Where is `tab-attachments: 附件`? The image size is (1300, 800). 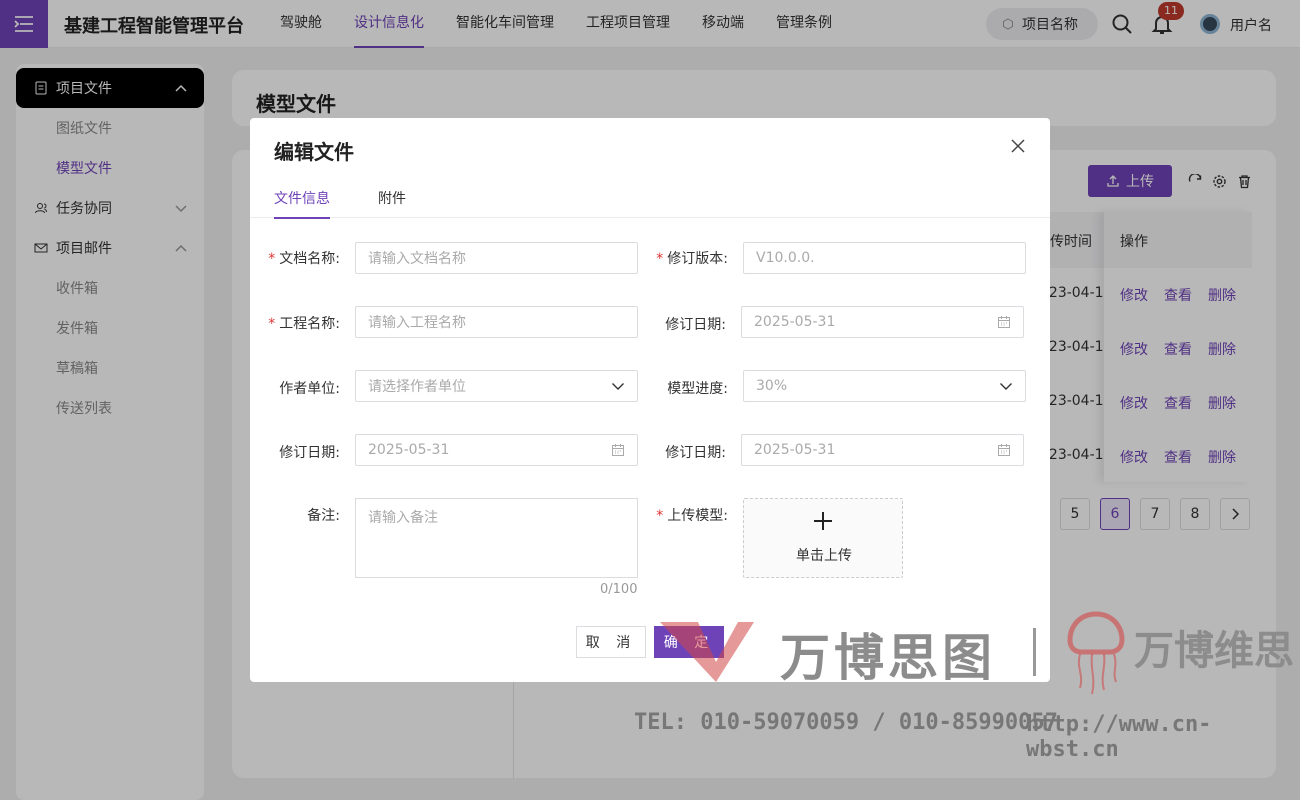
tab-attachments: 附件 is located at coordinates (392, 198).